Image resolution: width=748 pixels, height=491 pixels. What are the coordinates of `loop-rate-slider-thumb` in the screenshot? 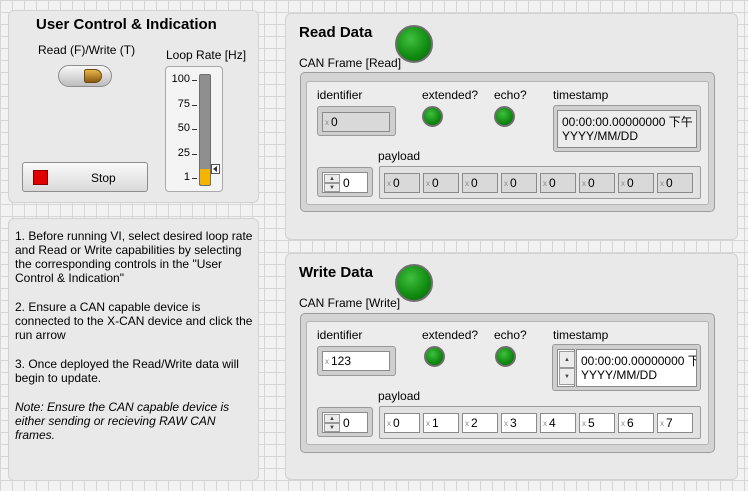 It's located at (215, 169).